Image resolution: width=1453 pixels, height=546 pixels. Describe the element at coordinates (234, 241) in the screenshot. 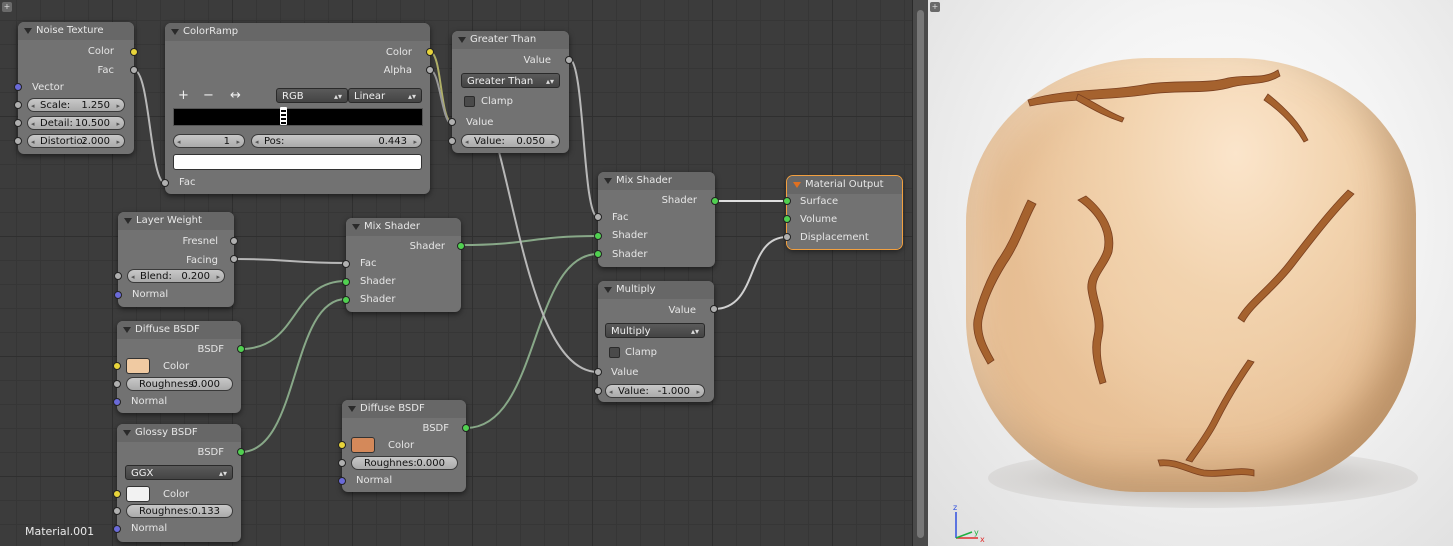

I see `output-fresnel-socket` at that location.